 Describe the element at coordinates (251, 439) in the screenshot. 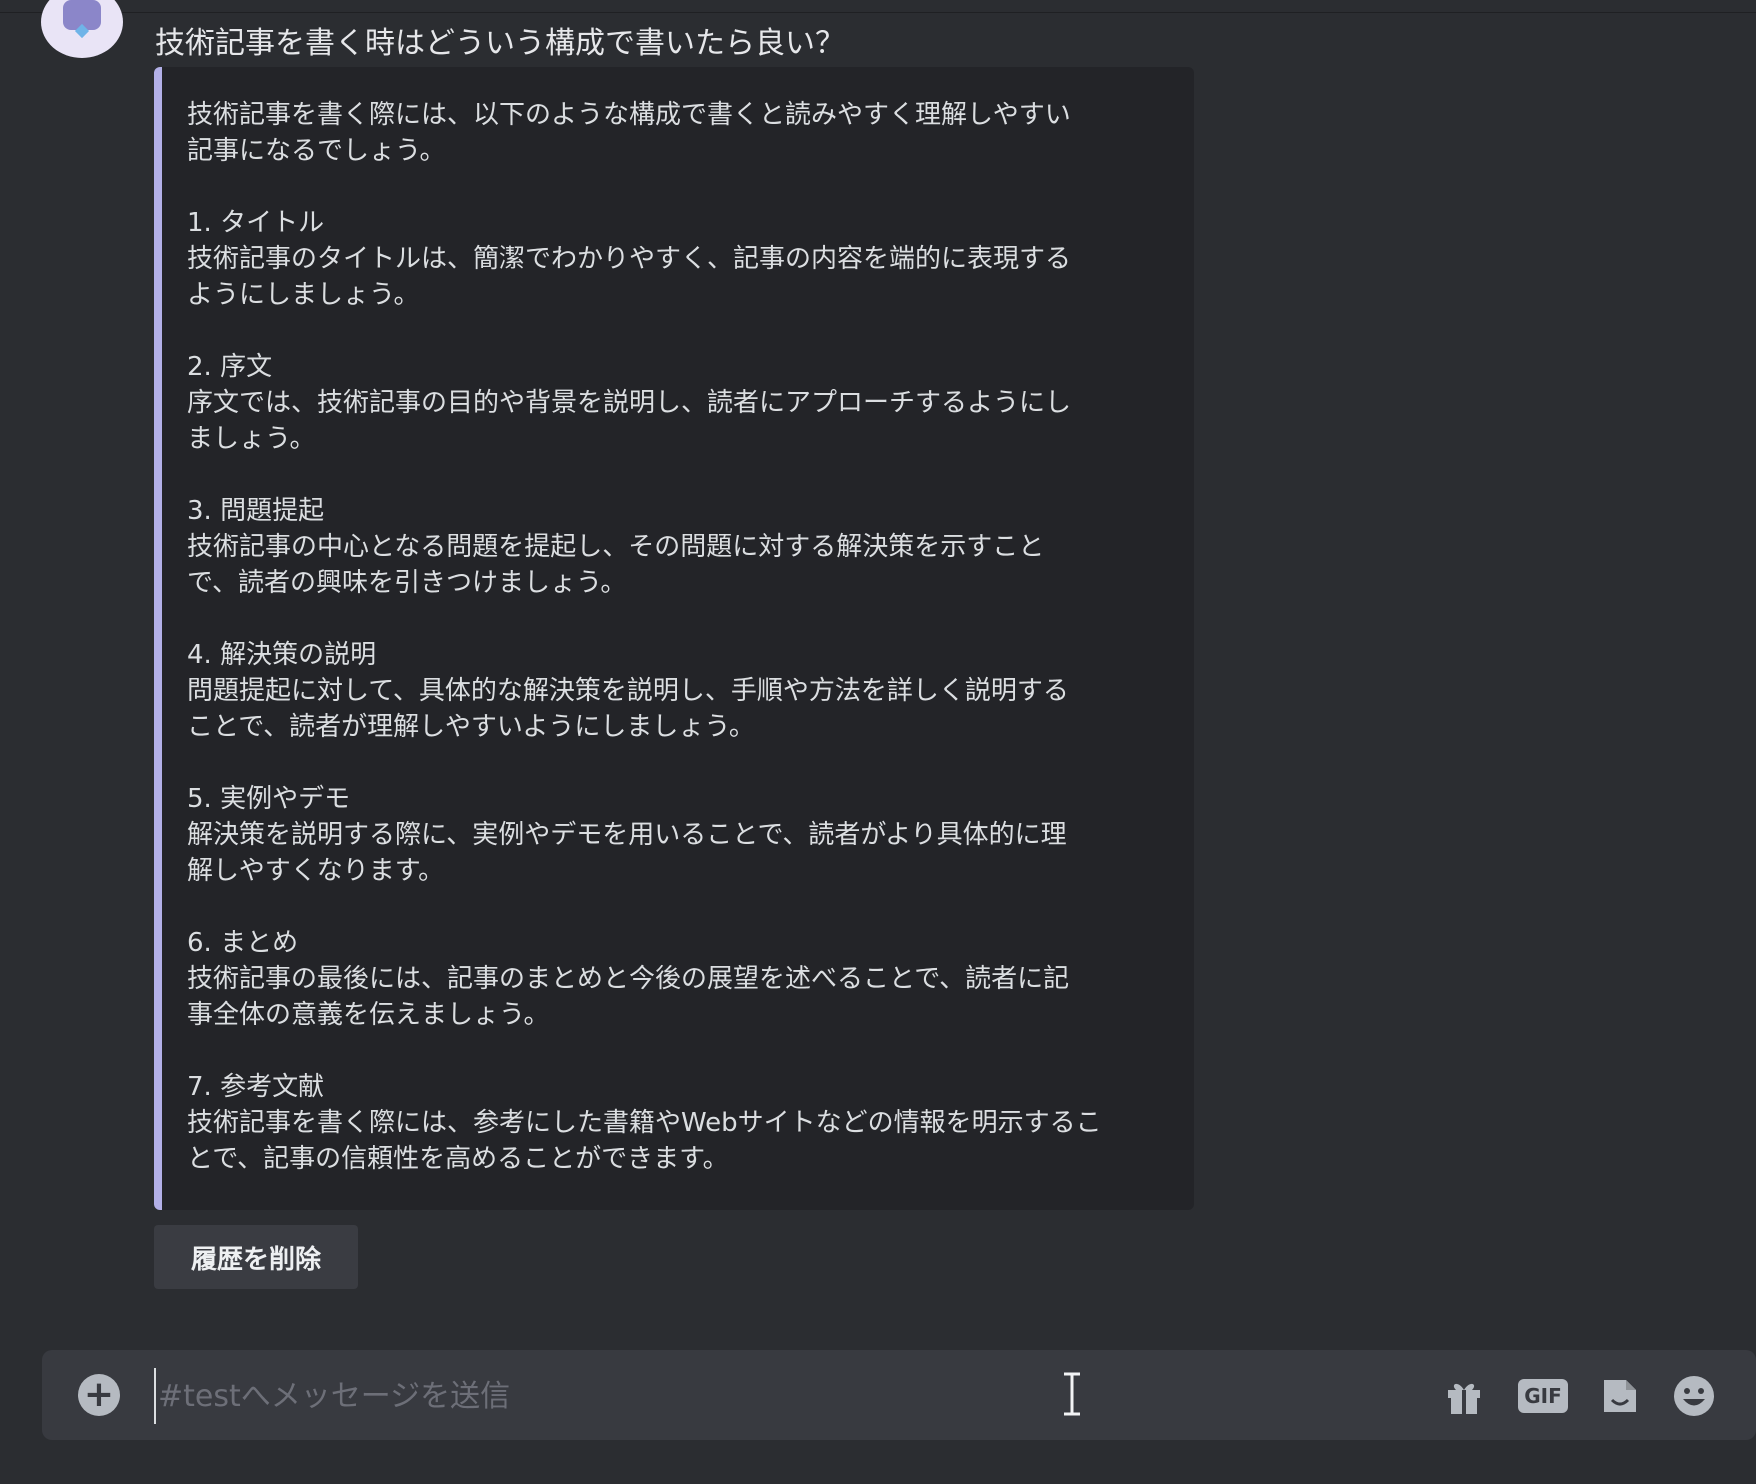

I see `paragraph-line: ましょう。` at that location.